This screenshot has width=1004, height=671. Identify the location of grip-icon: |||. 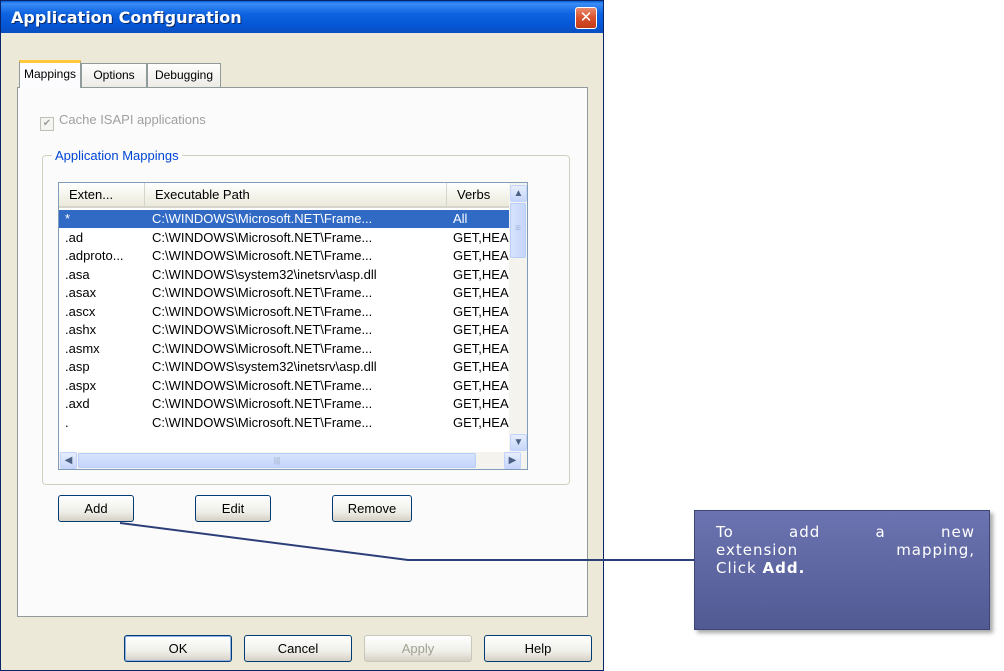
(277, 460).